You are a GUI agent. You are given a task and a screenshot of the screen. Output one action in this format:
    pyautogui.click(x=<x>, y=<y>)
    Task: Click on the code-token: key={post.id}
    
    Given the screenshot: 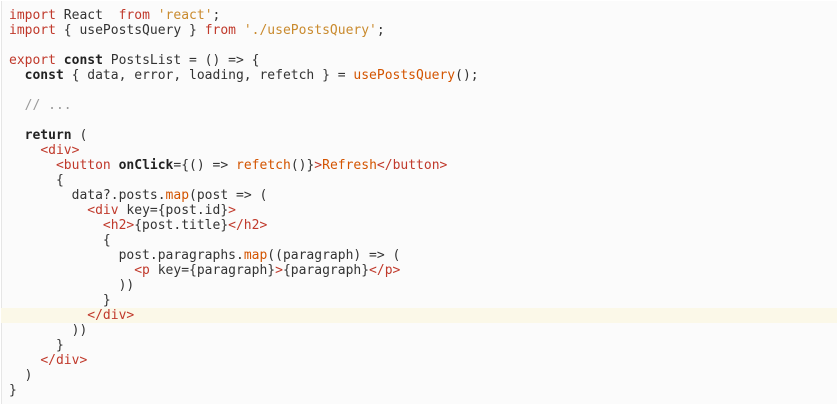 What is the action you would take?
    pyautogui.click(x=173, y=210)
    